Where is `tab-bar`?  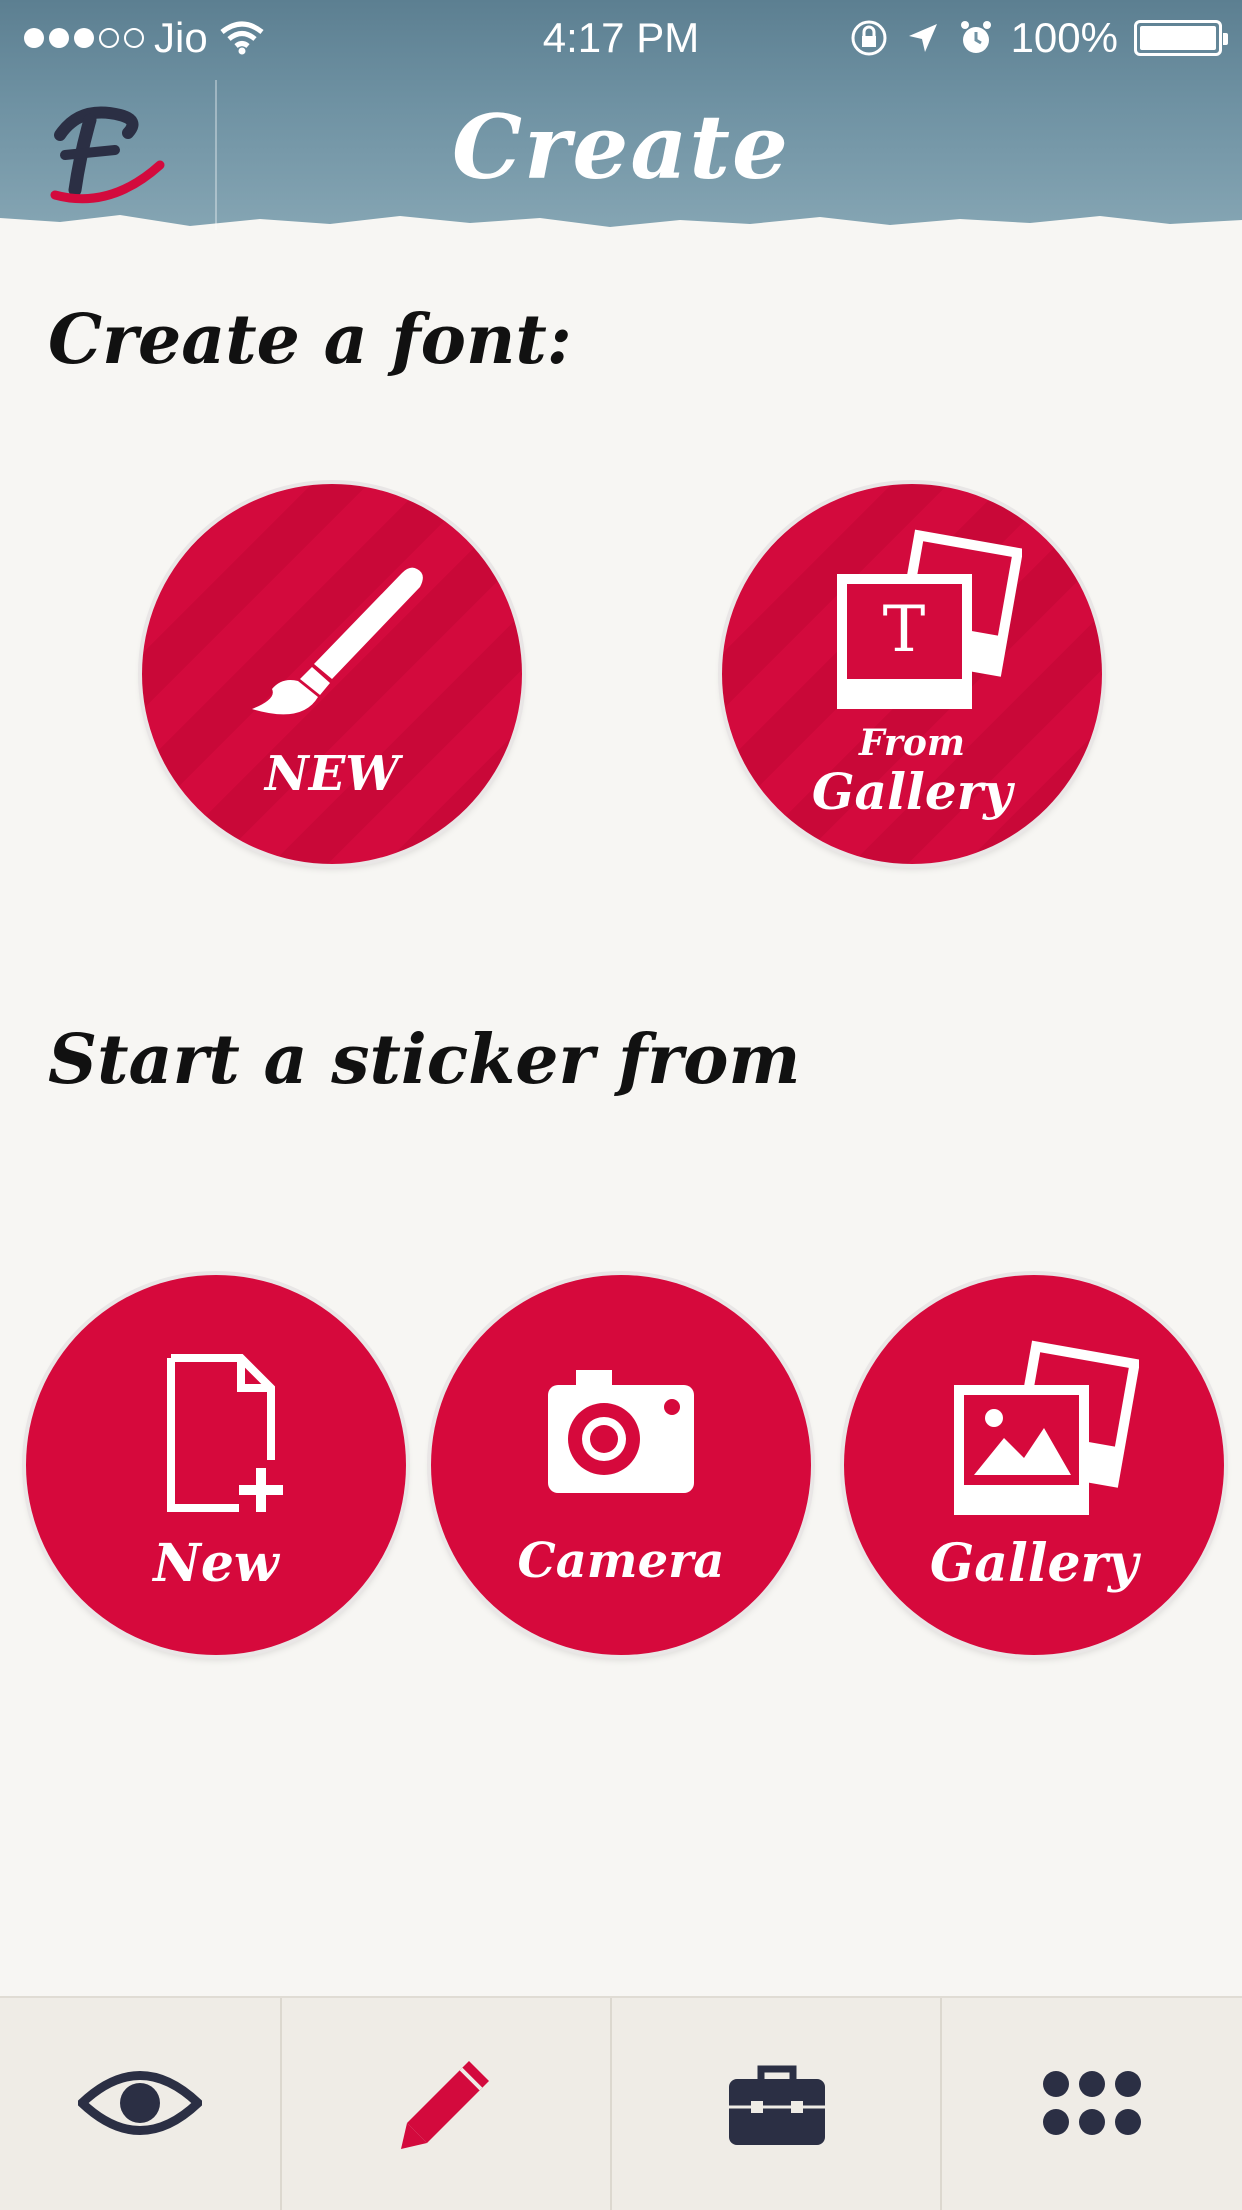 tab-bar is located at coordinates (621, 2103).